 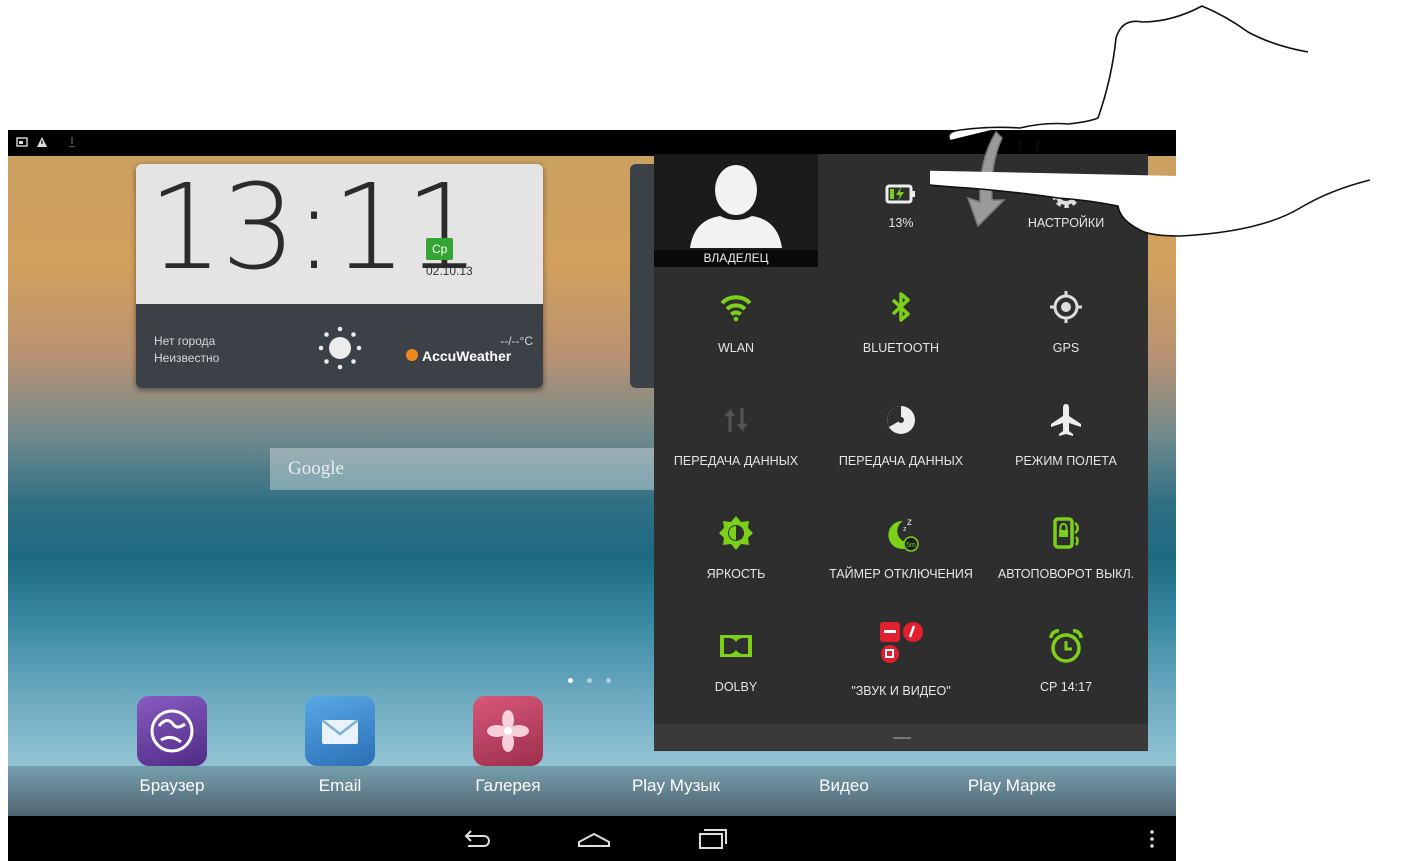 What do you see at coordinates (340, 785) in the screenshot?
I see `app-label: Email` at bounding box center [340, 785].